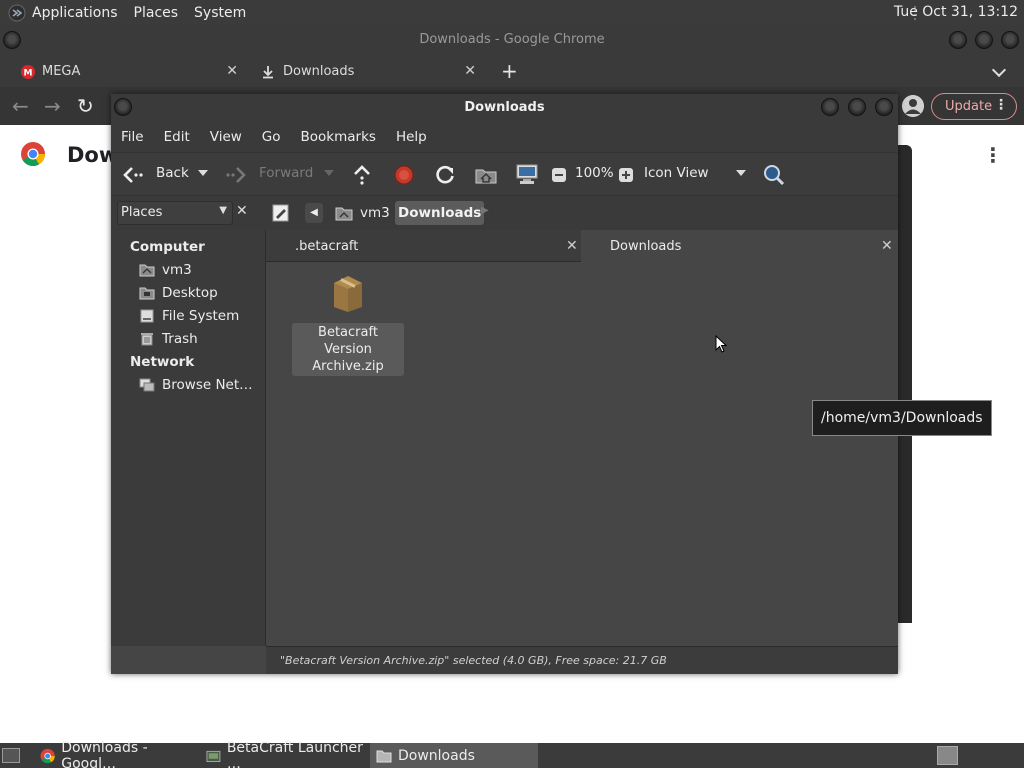 This screenshot has width=1024, height=768. I want to click on stop-icon, so click(404, 175).